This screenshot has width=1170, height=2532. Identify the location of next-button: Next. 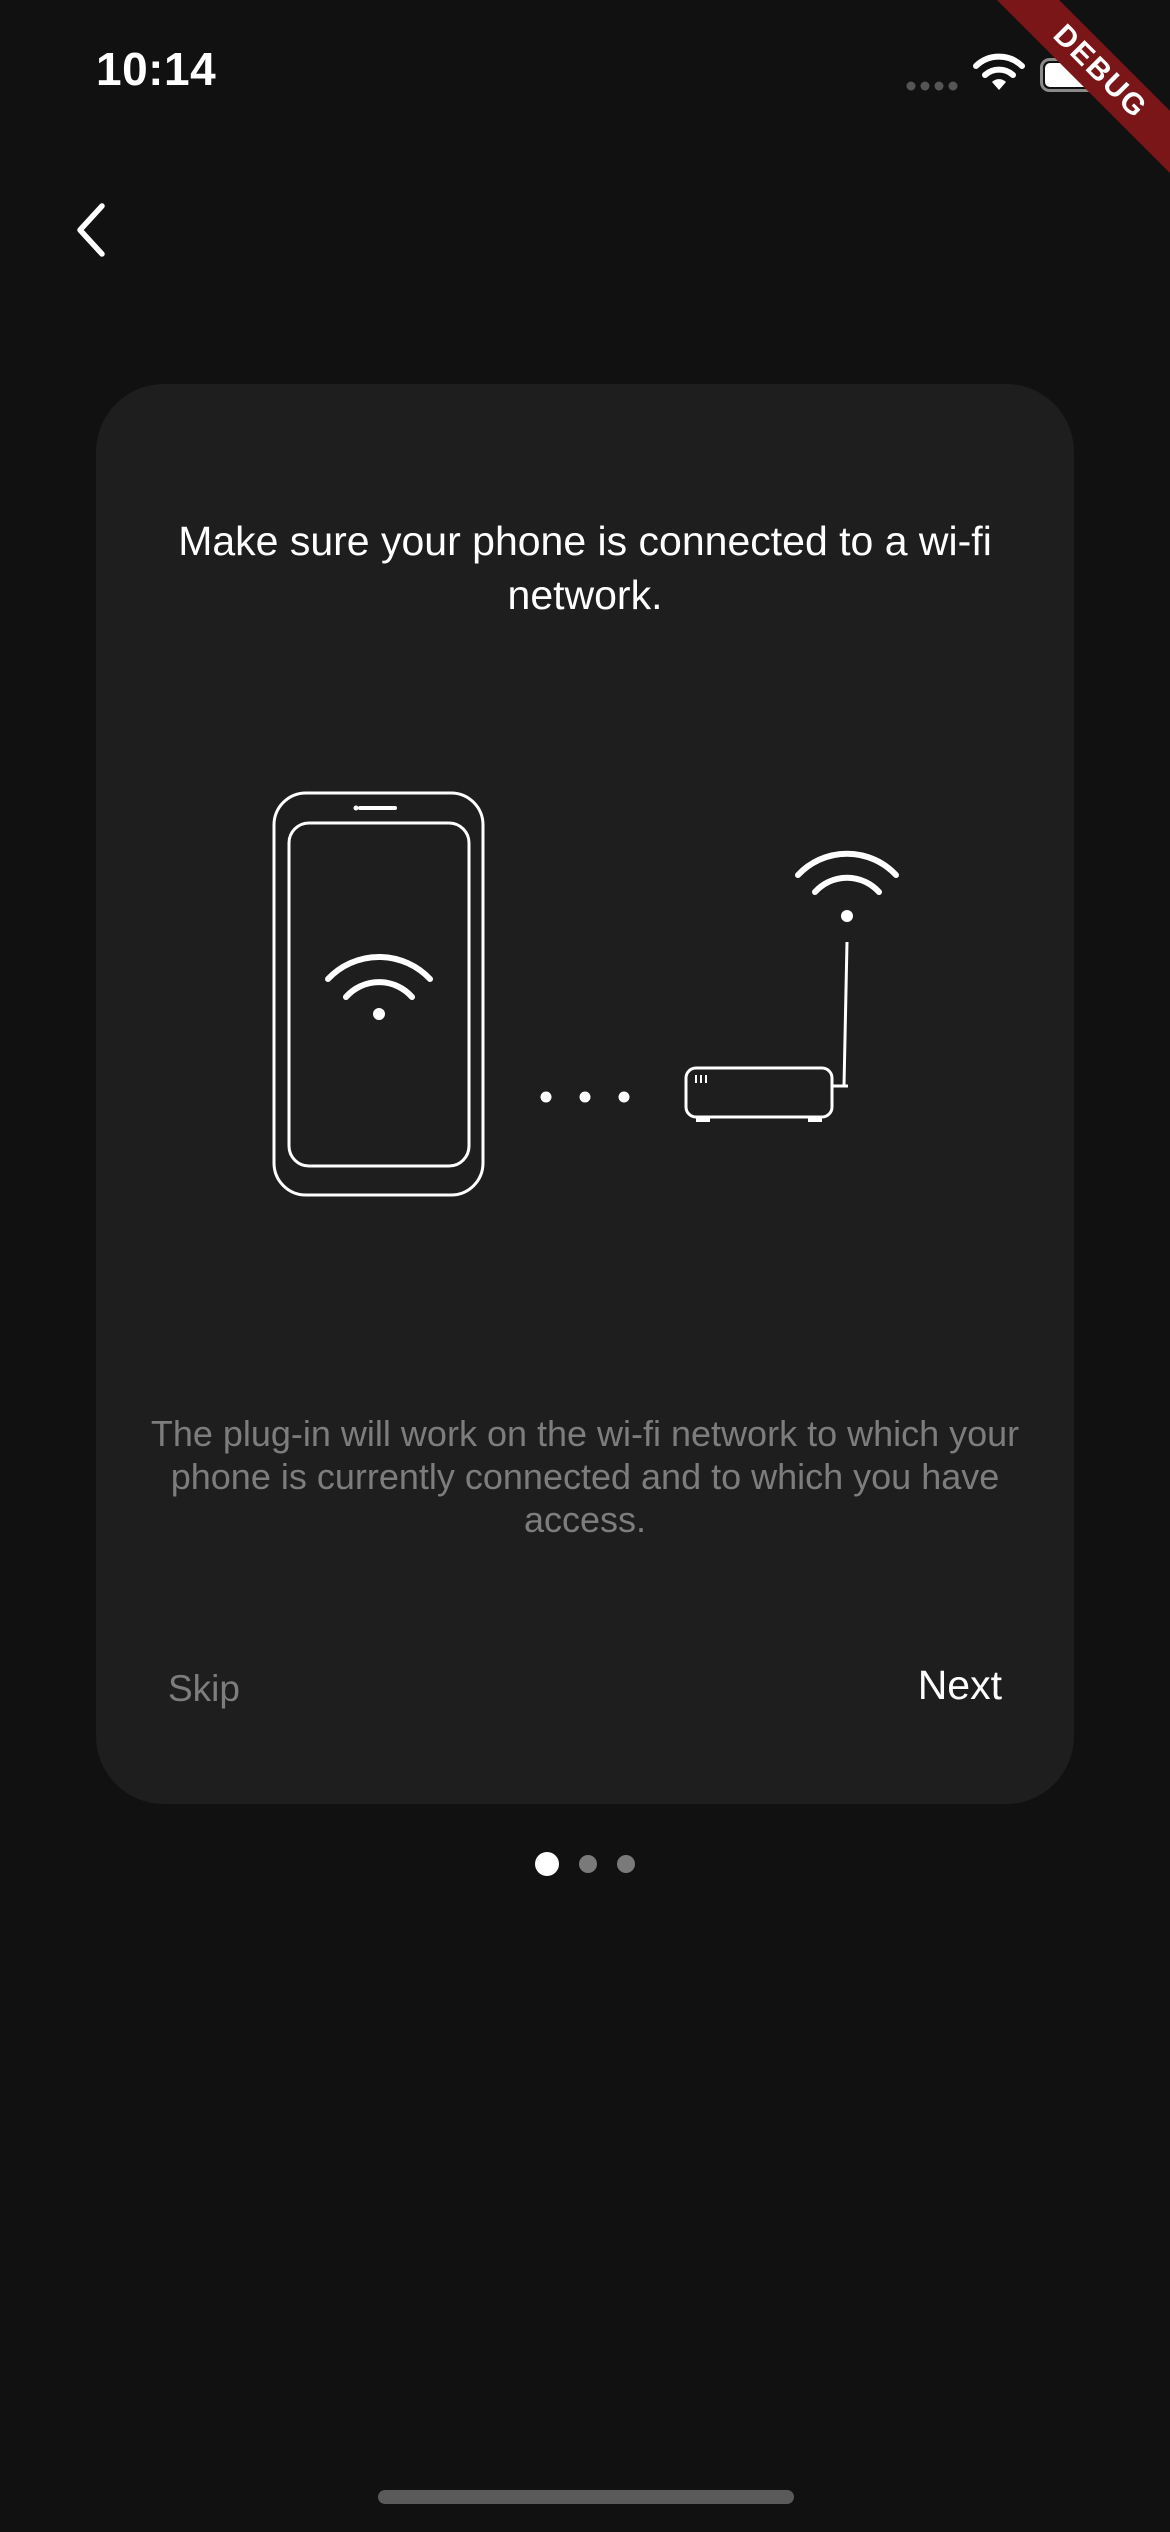
(960, 1685).